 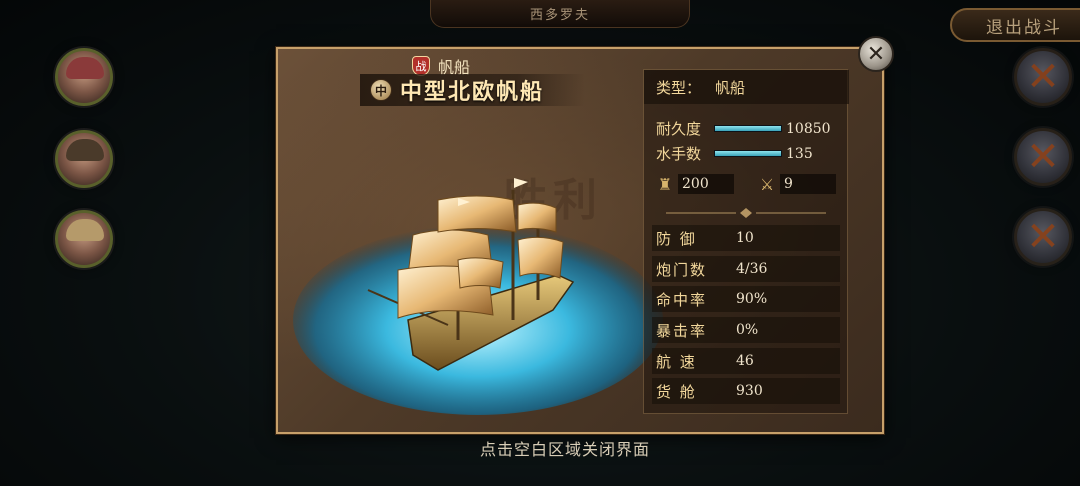 I want to click on battle-badge-icon: 战, so click(x=421, y=66).